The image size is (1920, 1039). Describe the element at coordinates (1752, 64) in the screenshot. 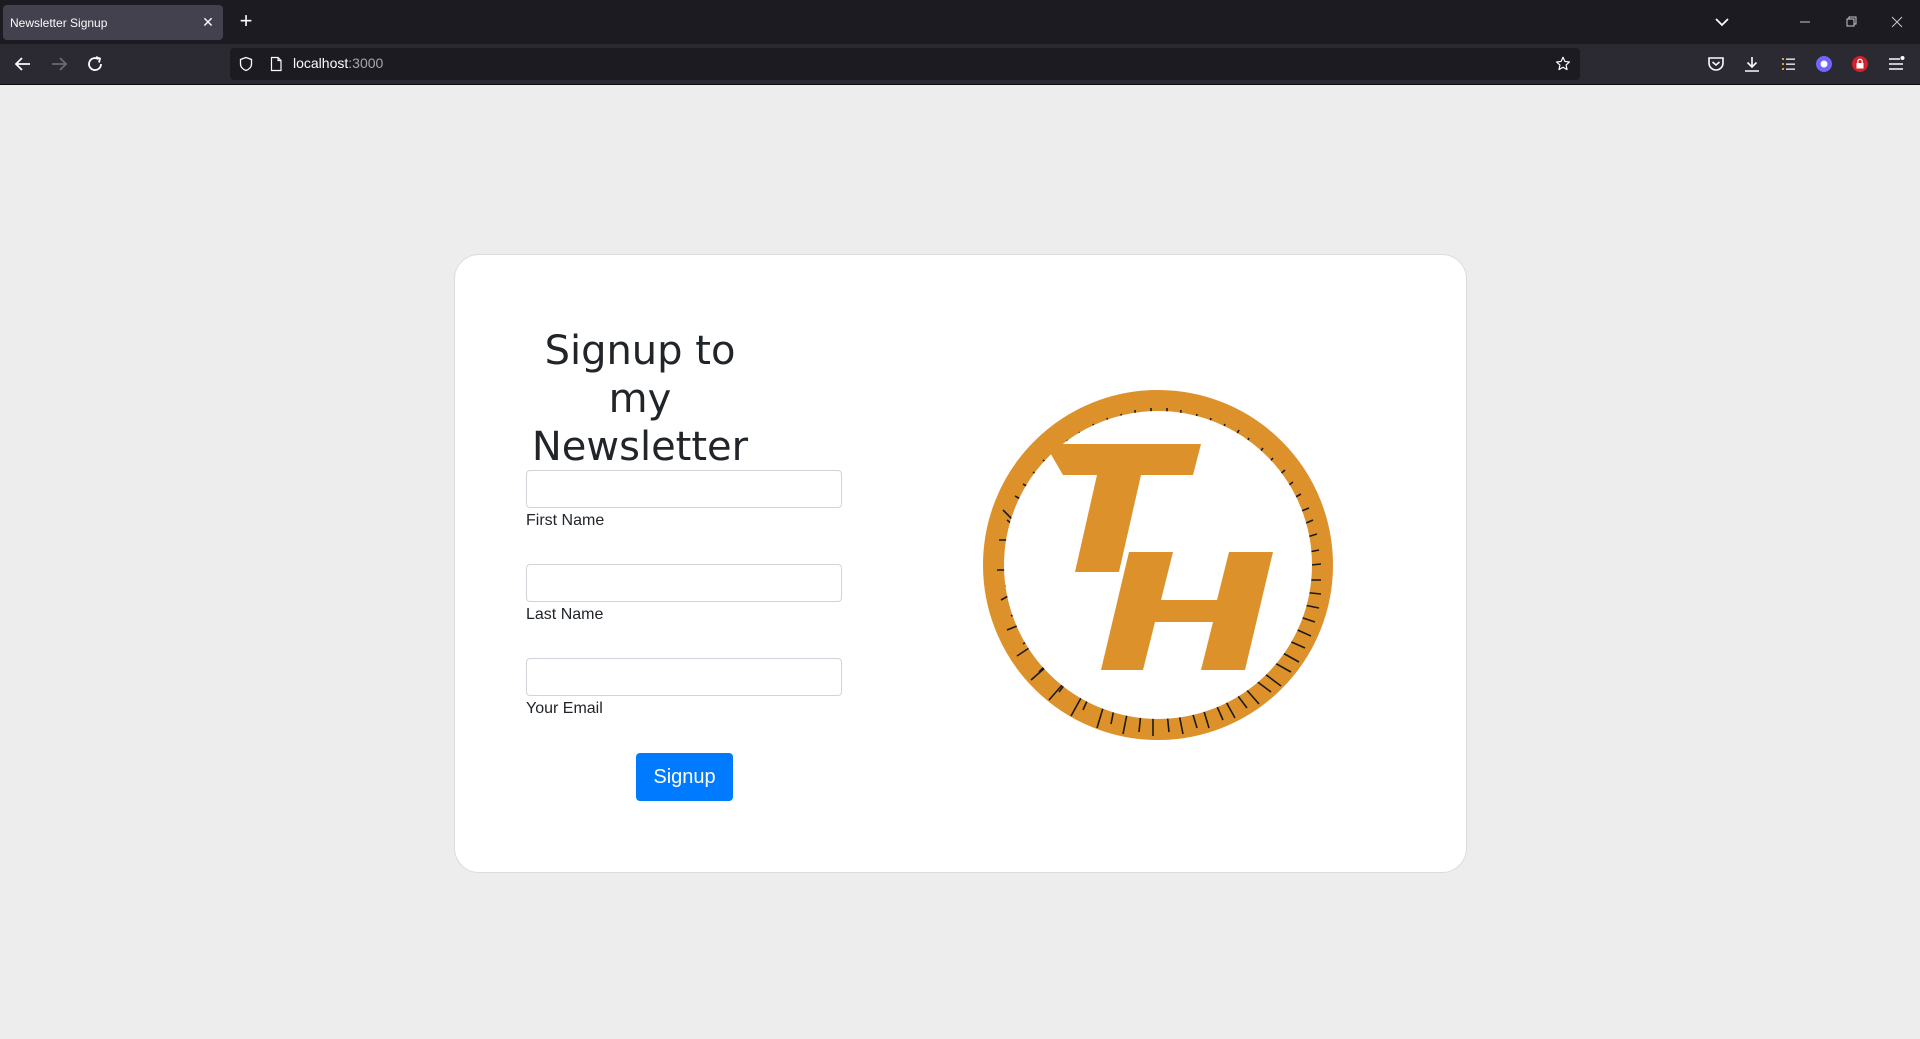

I see `downloads-icon` at that location.